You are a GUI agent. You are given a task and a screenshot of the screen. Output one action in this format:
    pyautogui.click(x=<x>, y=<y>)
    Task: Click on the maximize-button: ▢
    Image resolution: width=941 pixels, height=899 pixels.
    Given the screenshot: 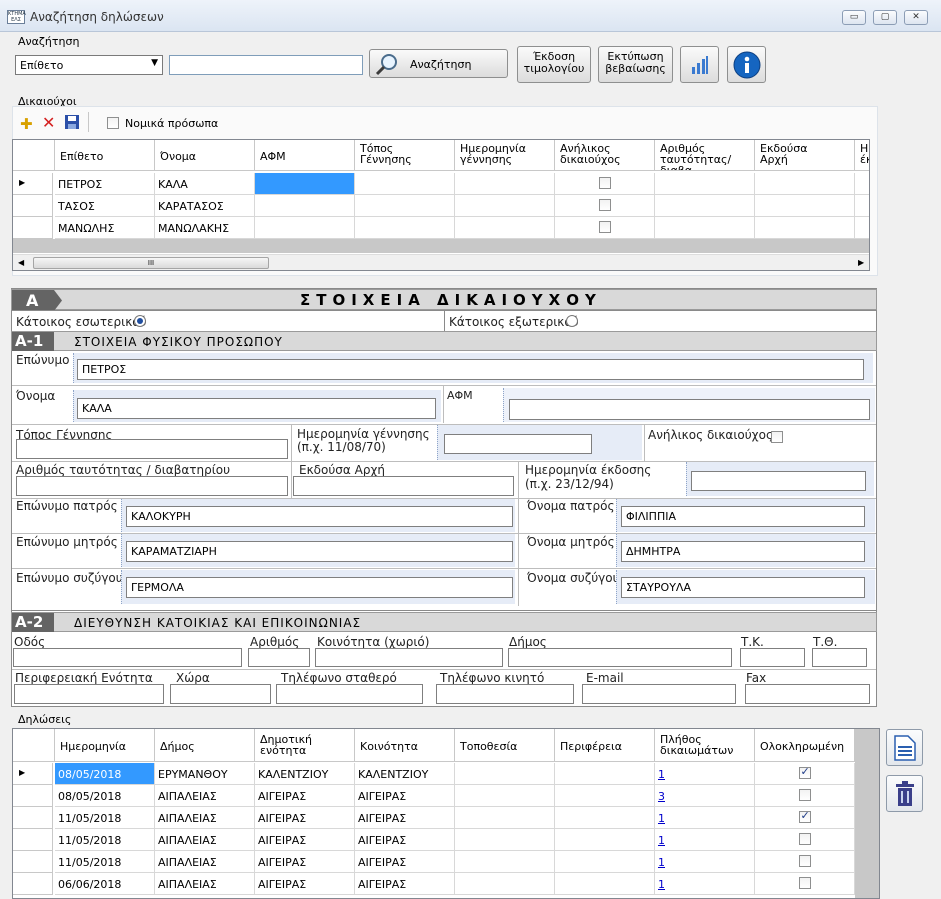 What is the action you would take?
    pyautogui.click(x=885, y=17)
    